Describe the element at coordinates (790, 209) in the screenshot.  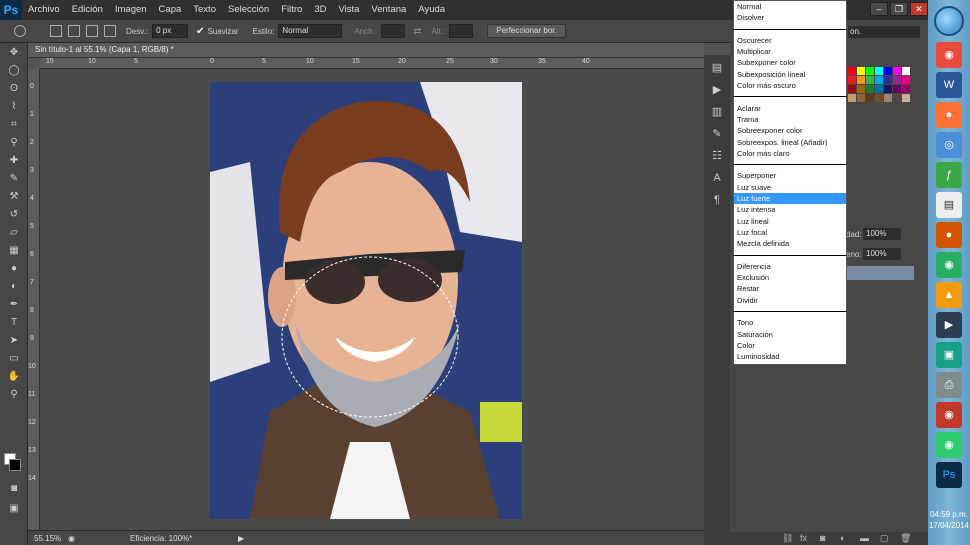
I see `blend-option: Luz intensa` at that location.